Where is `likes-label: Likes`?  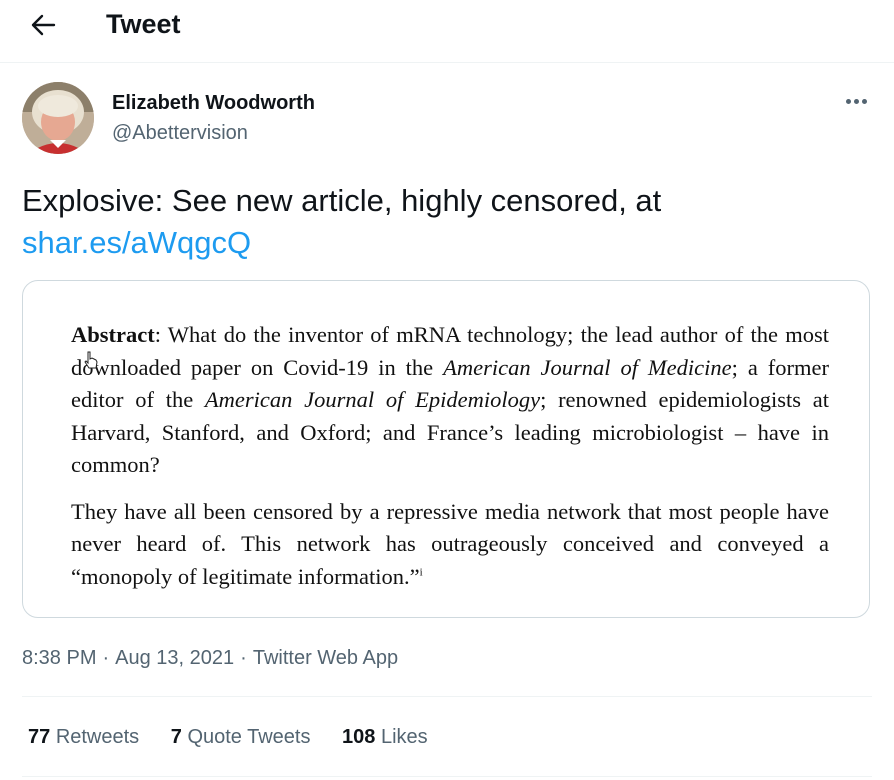 likes-label: Likes is located at coordinates (404, 737).